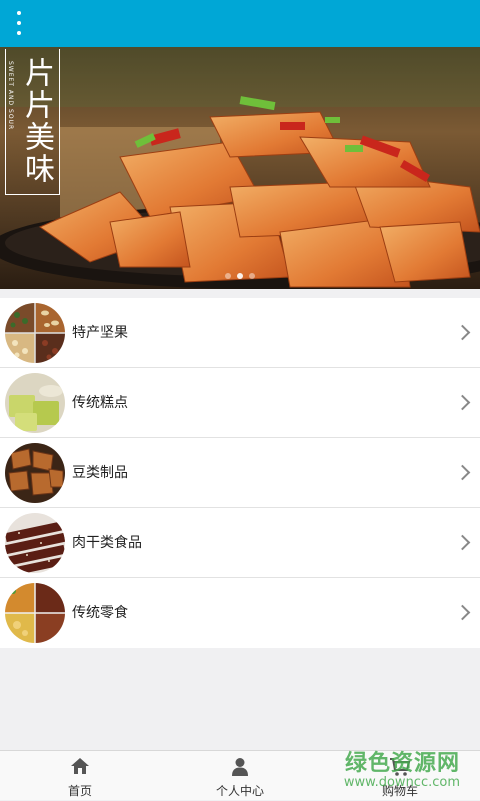 The image size is (480, 801). What do you see at coordinates (10, 96) in the screenshot?
I see `banner-subtitle: SWEET AND SOUR` at bounding box center [10, 96].